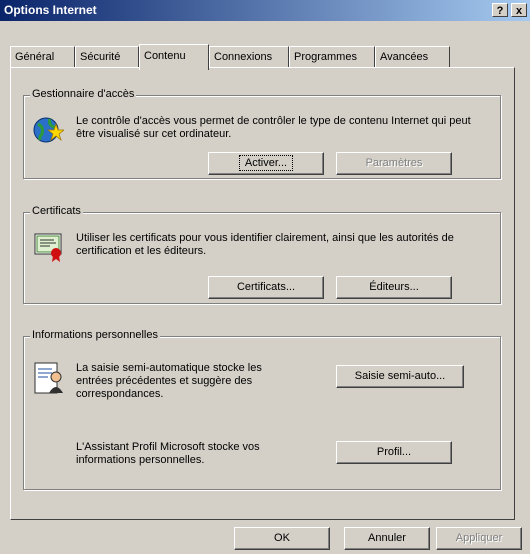 The image size is (530, 554). Describe the element at coordinates (394, 163) in the screenshot. I see `settings-button: Paramètres` at that location.